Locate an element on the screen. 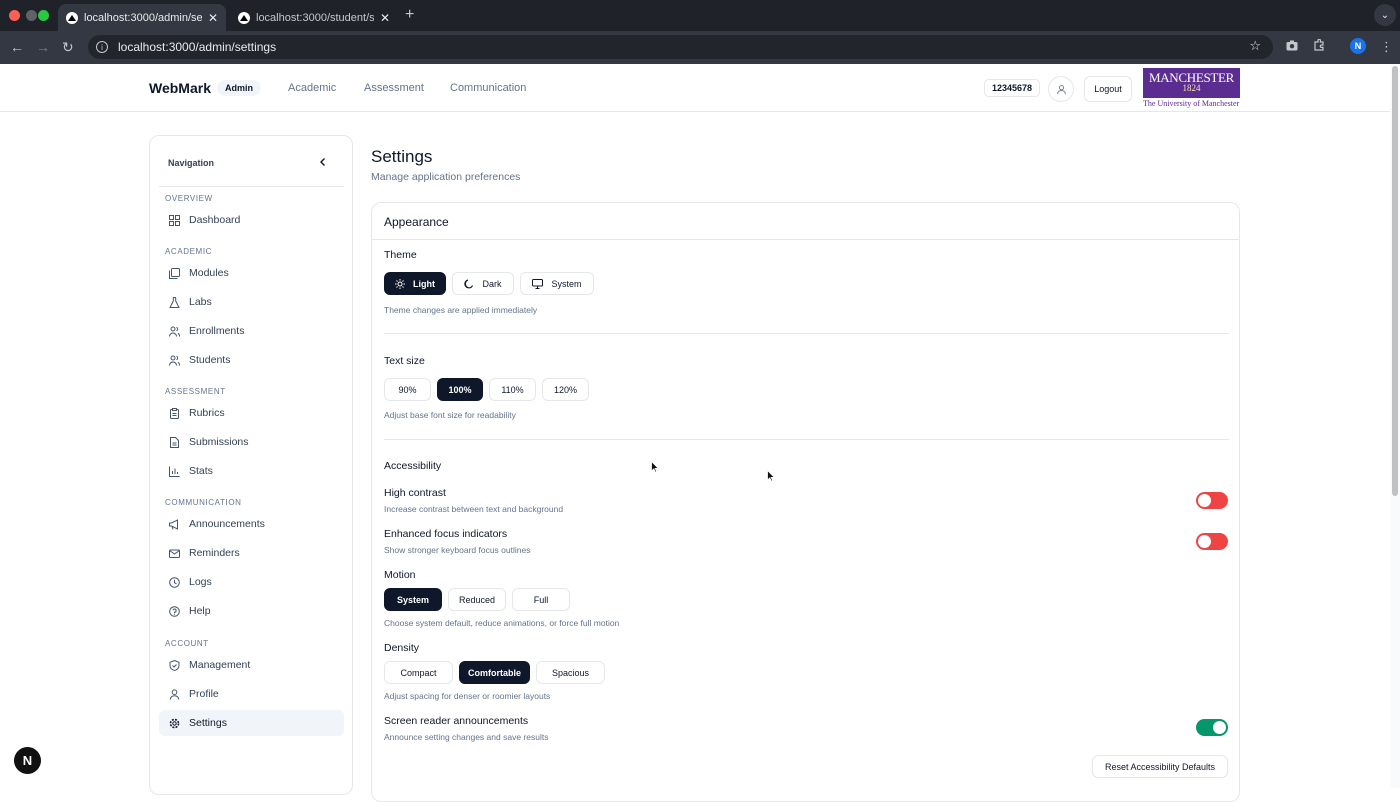 This screenshot has height=802, width=1400. nextjs-devtools-button: N is located at coordinates (27, 760).